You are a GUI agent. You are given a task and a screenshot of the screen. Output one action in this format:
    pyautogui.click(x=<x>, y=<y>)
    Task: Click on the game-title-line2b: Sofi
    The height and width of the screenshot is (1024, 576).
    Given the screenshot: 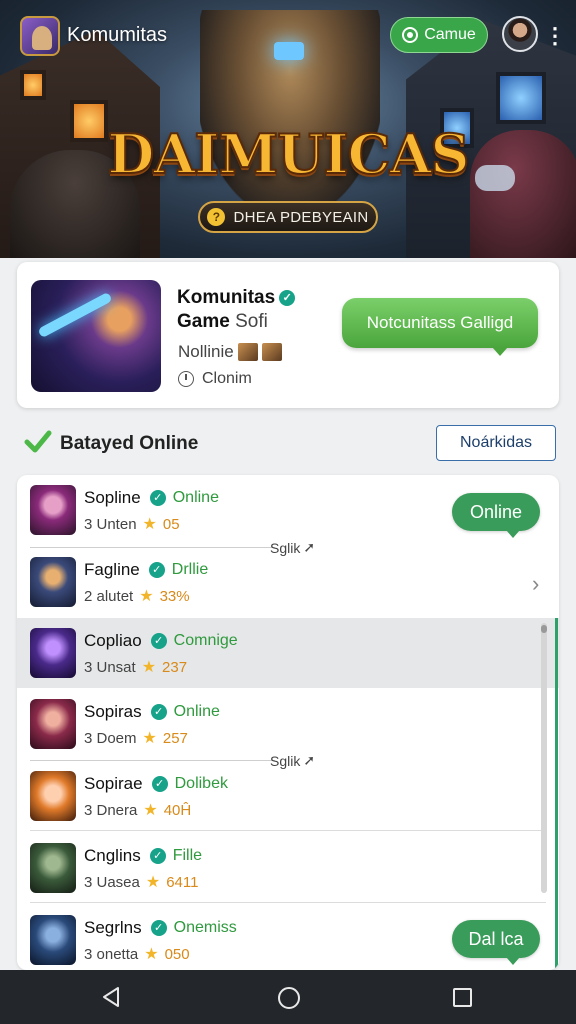 What is the action you would take?
    pyautogui.click(x=251, y=321)
    